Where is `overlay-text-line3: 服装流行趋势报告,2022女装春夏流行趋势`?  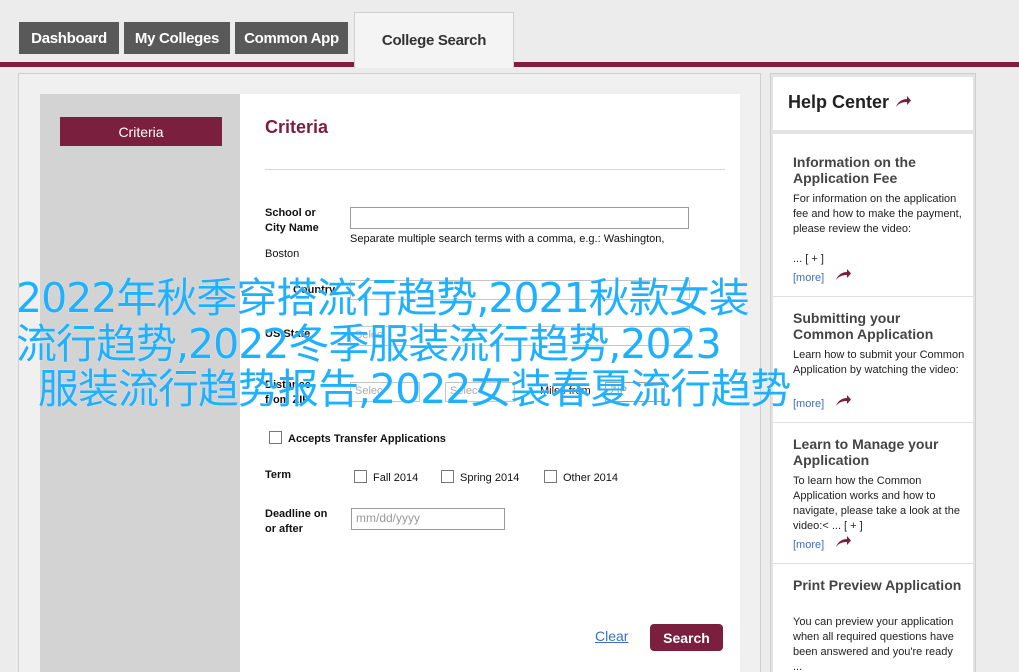
overlay-text-line3: 服装流行趋势报告,2022女装春夏流行趋势 is located at coordinates (414, 389).